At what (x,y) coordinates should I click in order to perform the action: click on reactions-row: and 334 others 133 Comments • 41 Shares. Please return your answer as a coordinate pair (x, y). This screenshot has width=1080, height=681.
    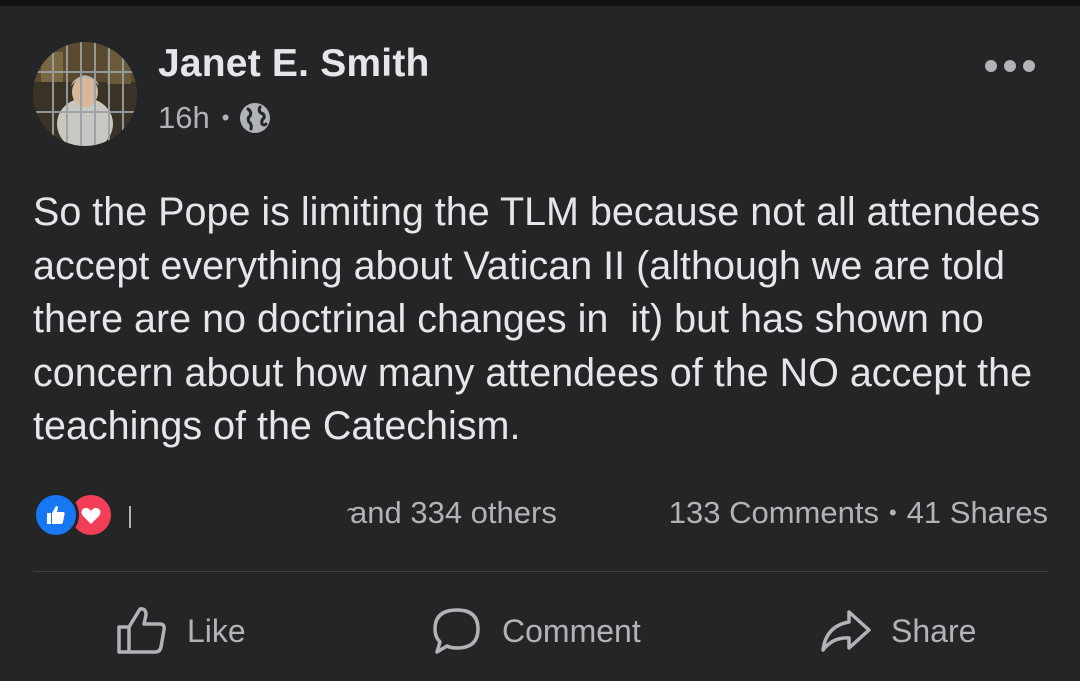
    Looking at the image, I should click on (540, 514).